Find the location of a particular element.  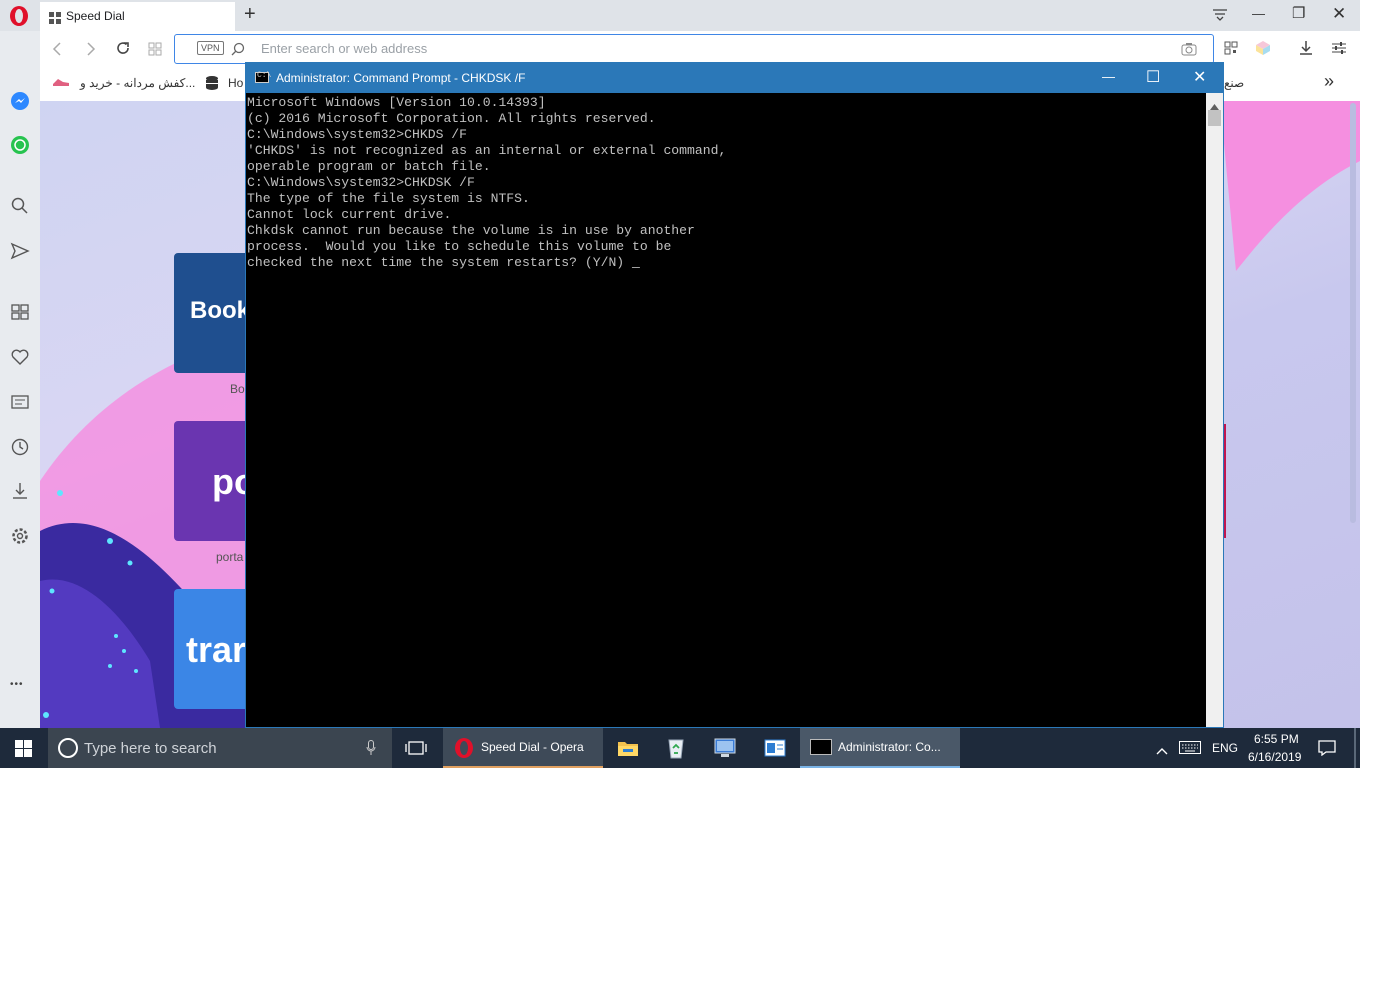

action-center-icon is located at coordinates (1327, 750).